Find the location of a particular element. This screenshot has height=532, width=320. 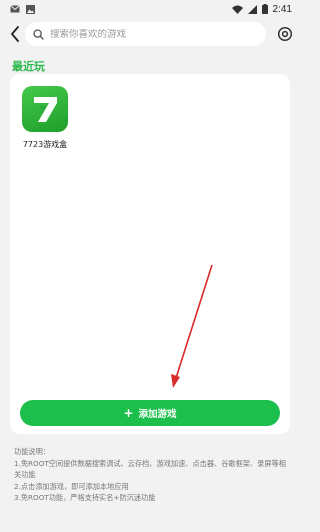

add-game-label: 添加游戏 is located at coordinates (157, 414).